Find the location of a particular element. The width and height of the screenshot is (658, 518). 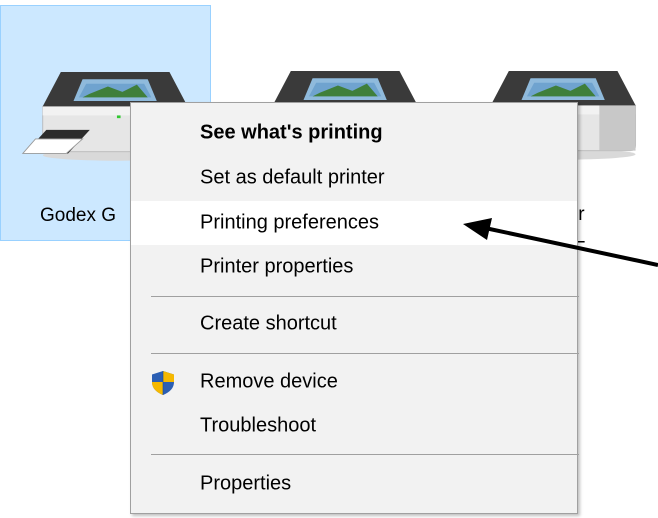

menu-item-label: Troubleshoot is located at coordinates (258, 425).